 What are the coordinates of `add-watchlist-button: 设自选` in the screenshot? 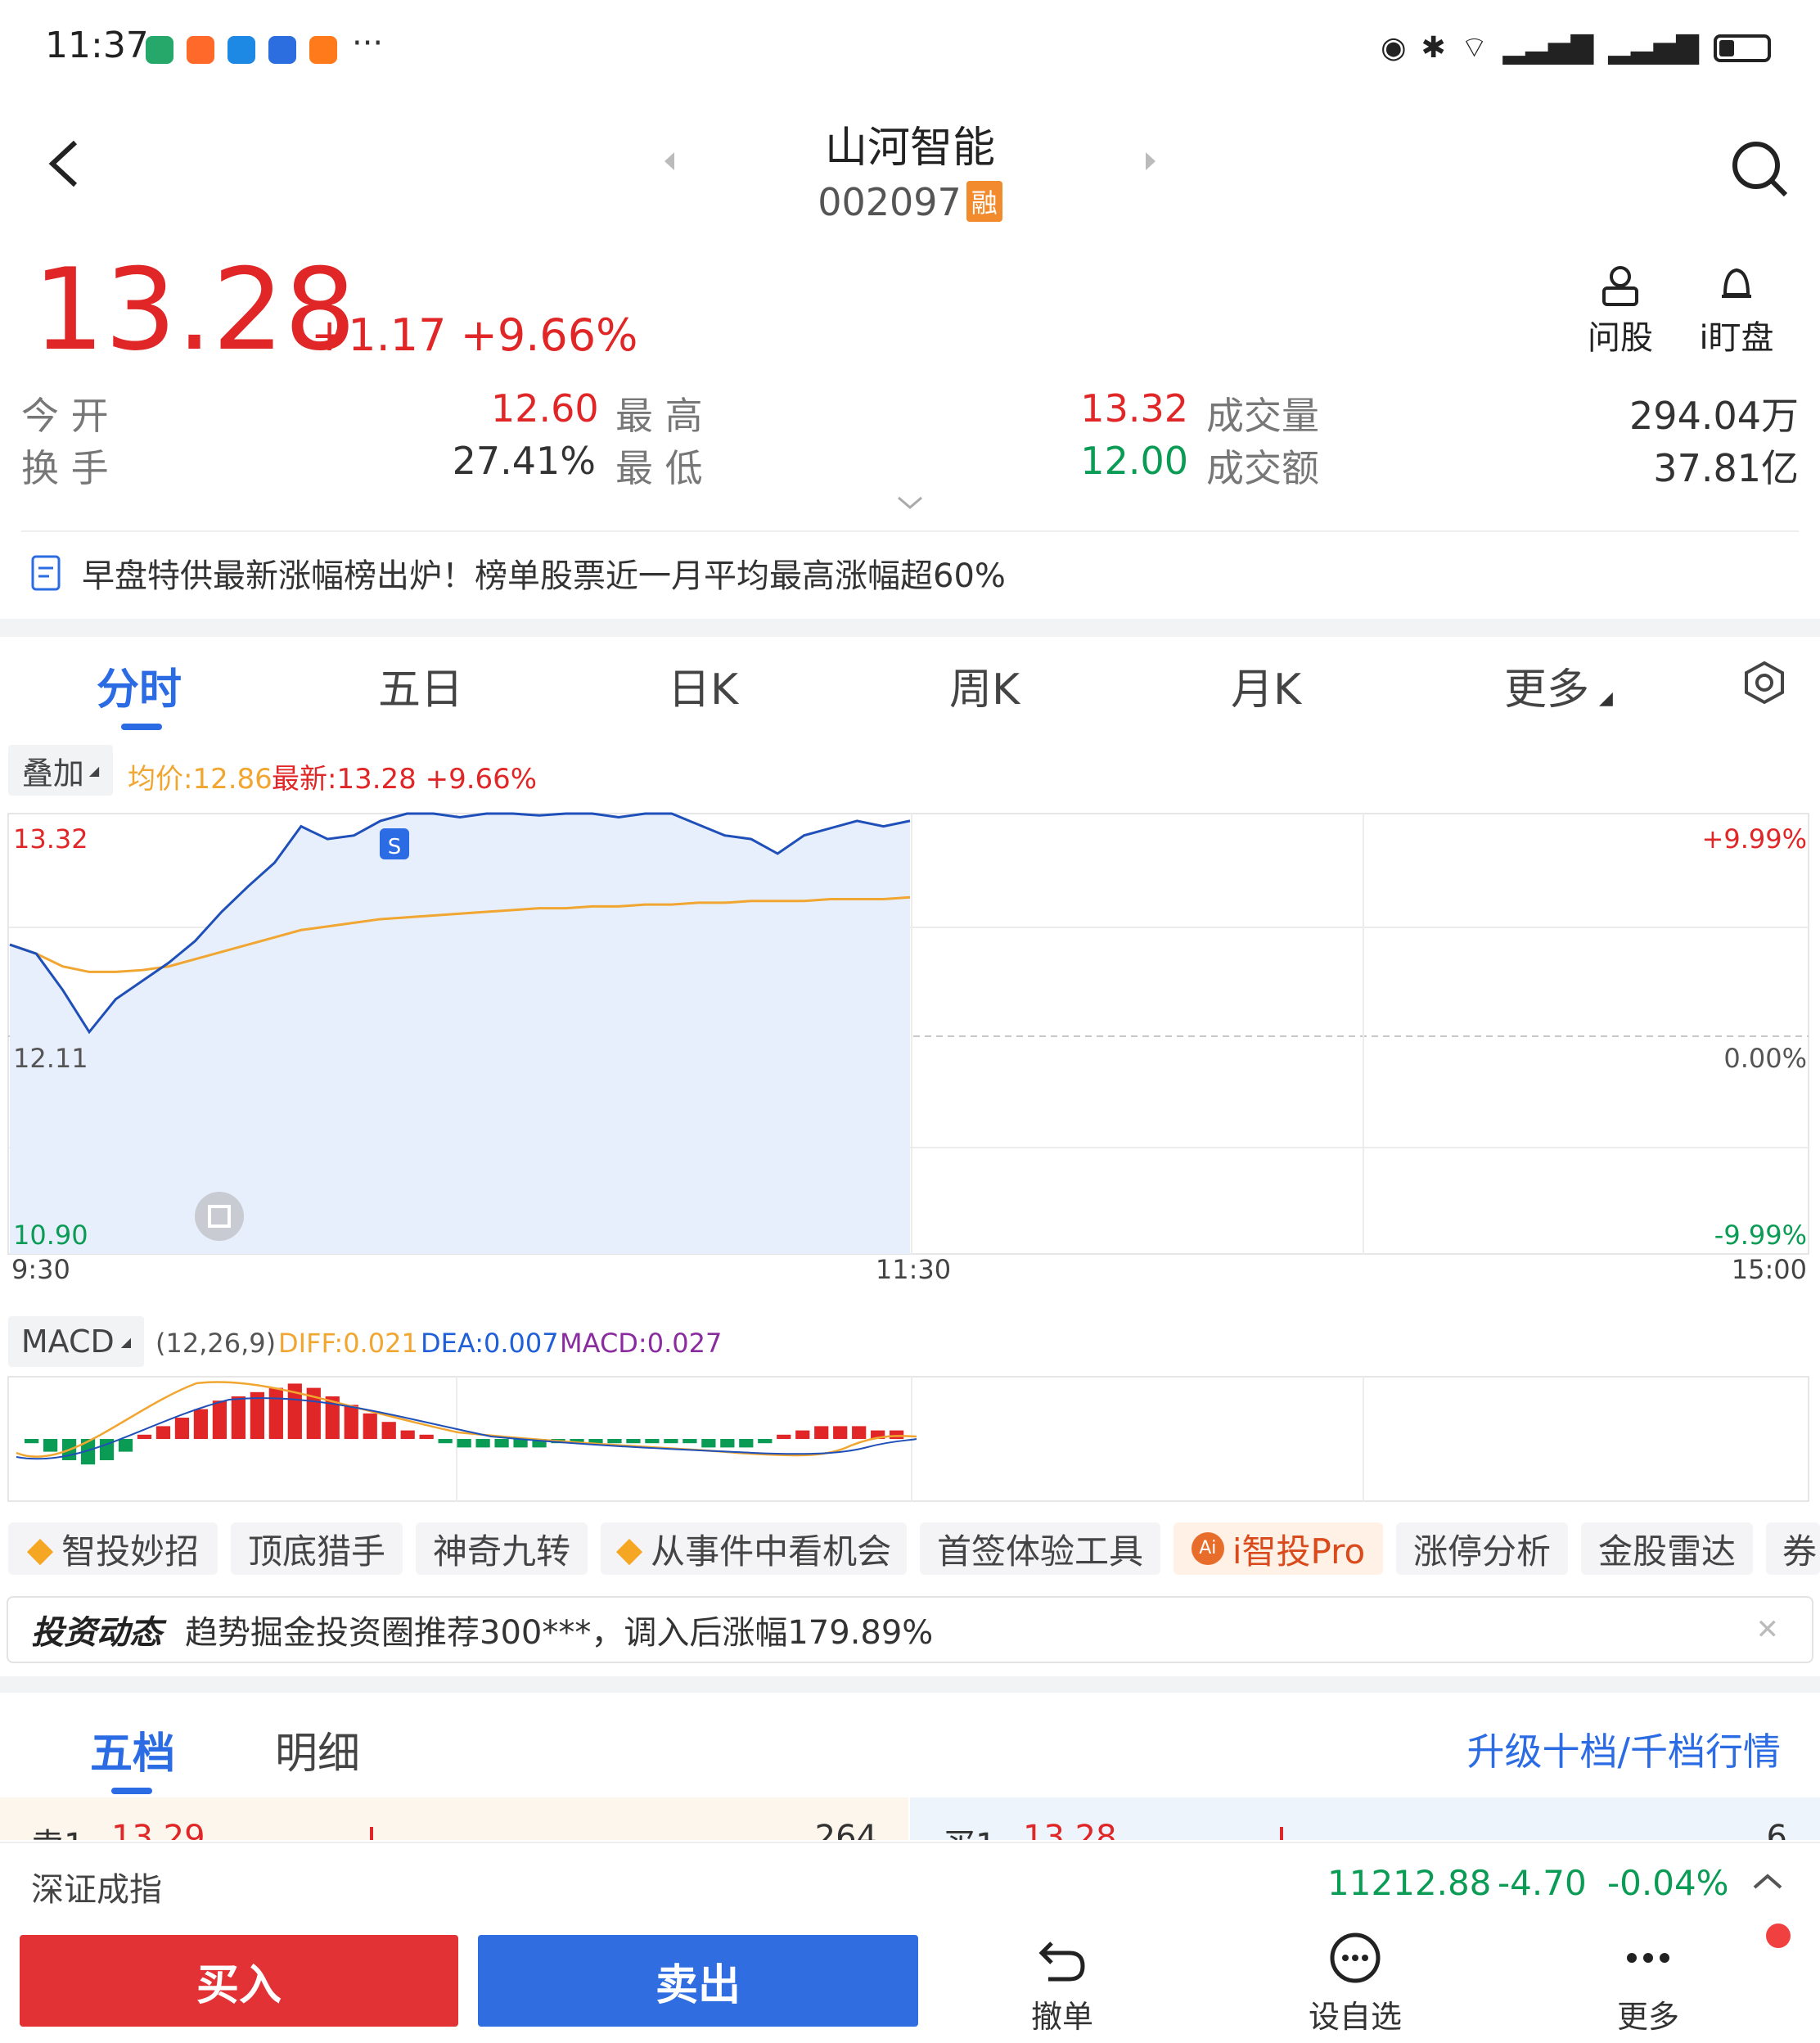 It's located at (1355, 1984).